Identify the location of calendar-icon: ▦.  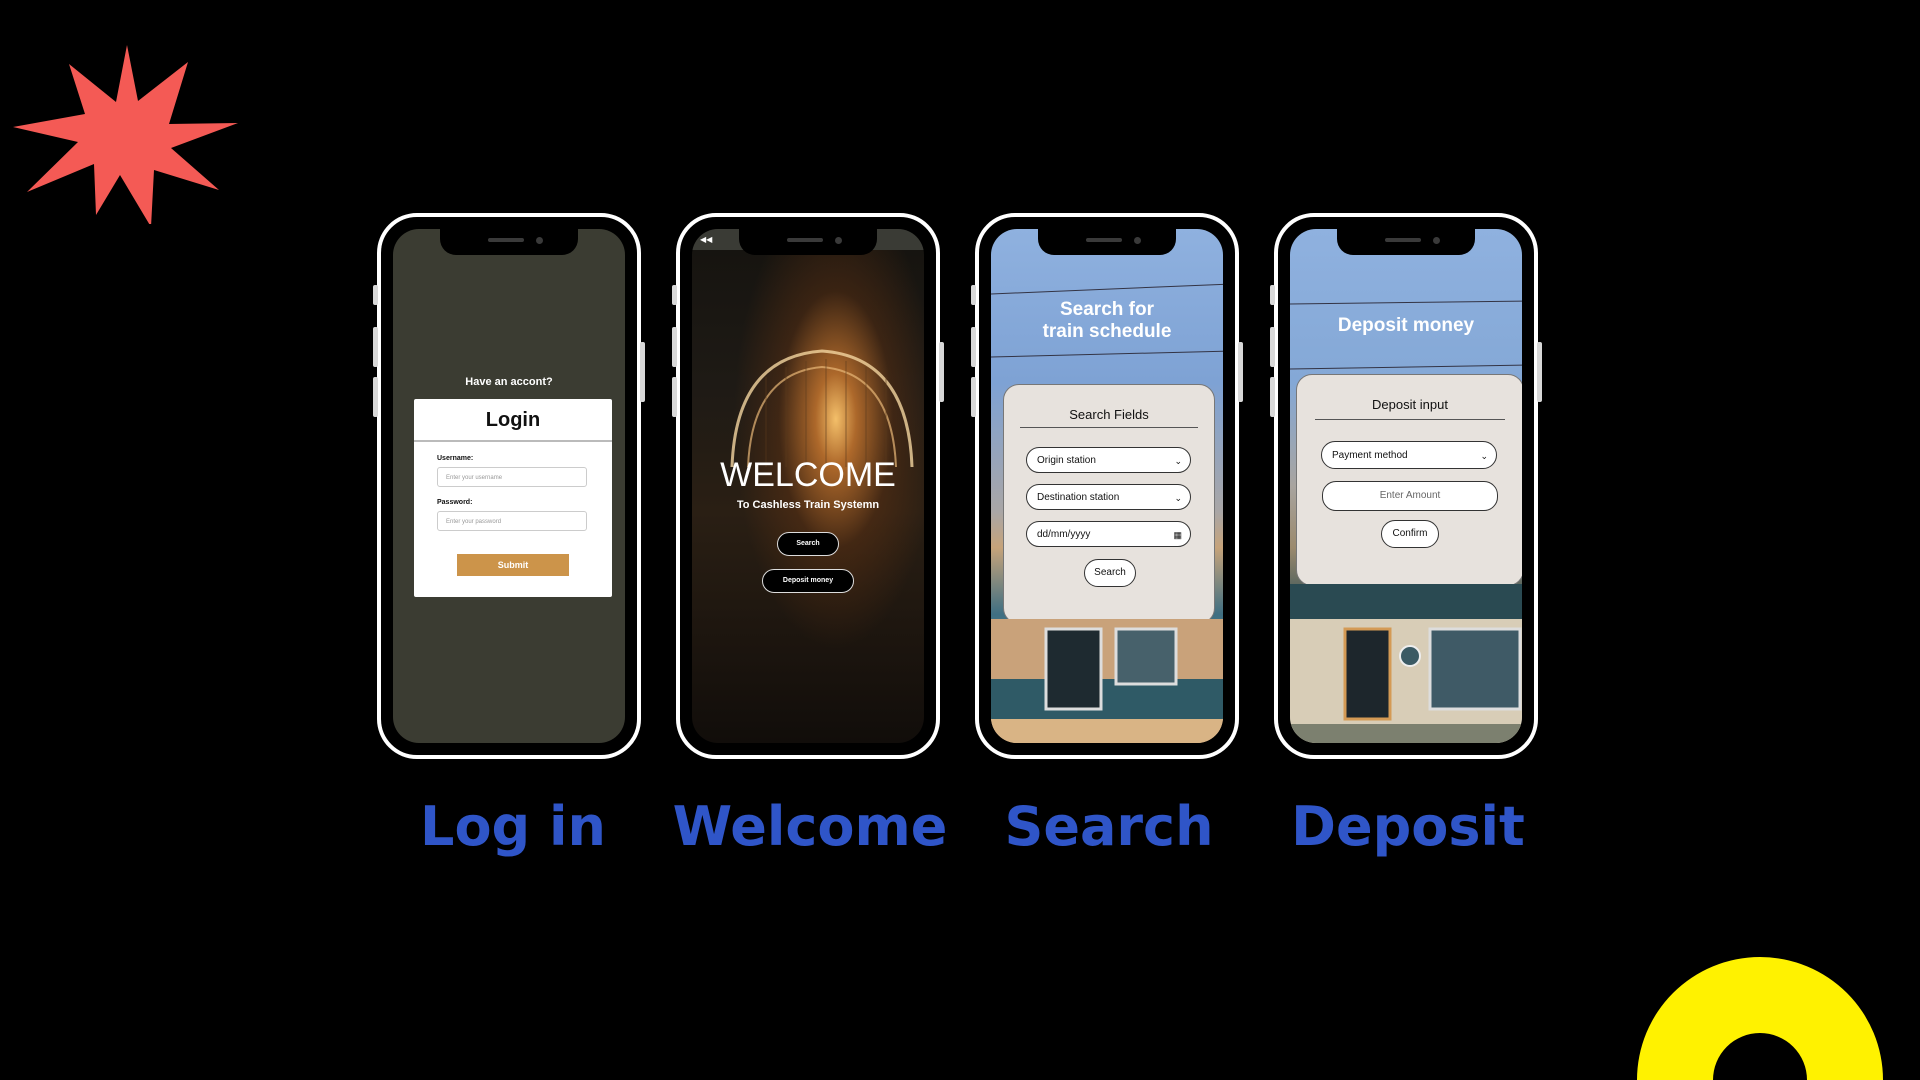
(1177, 535).